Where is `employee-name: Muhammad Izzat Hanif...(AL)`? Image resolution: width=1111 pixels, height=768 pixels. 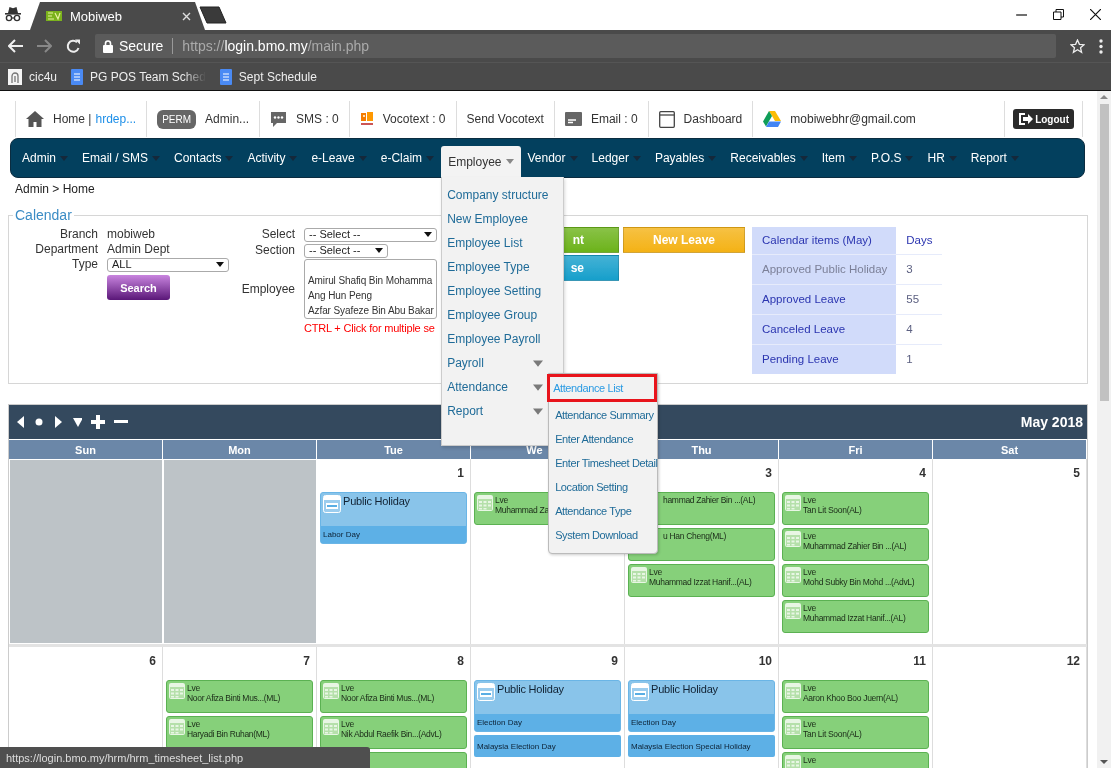
employee-name: Muhammad Izzat Hanif...(AL) is located at coordinates (700, 582).